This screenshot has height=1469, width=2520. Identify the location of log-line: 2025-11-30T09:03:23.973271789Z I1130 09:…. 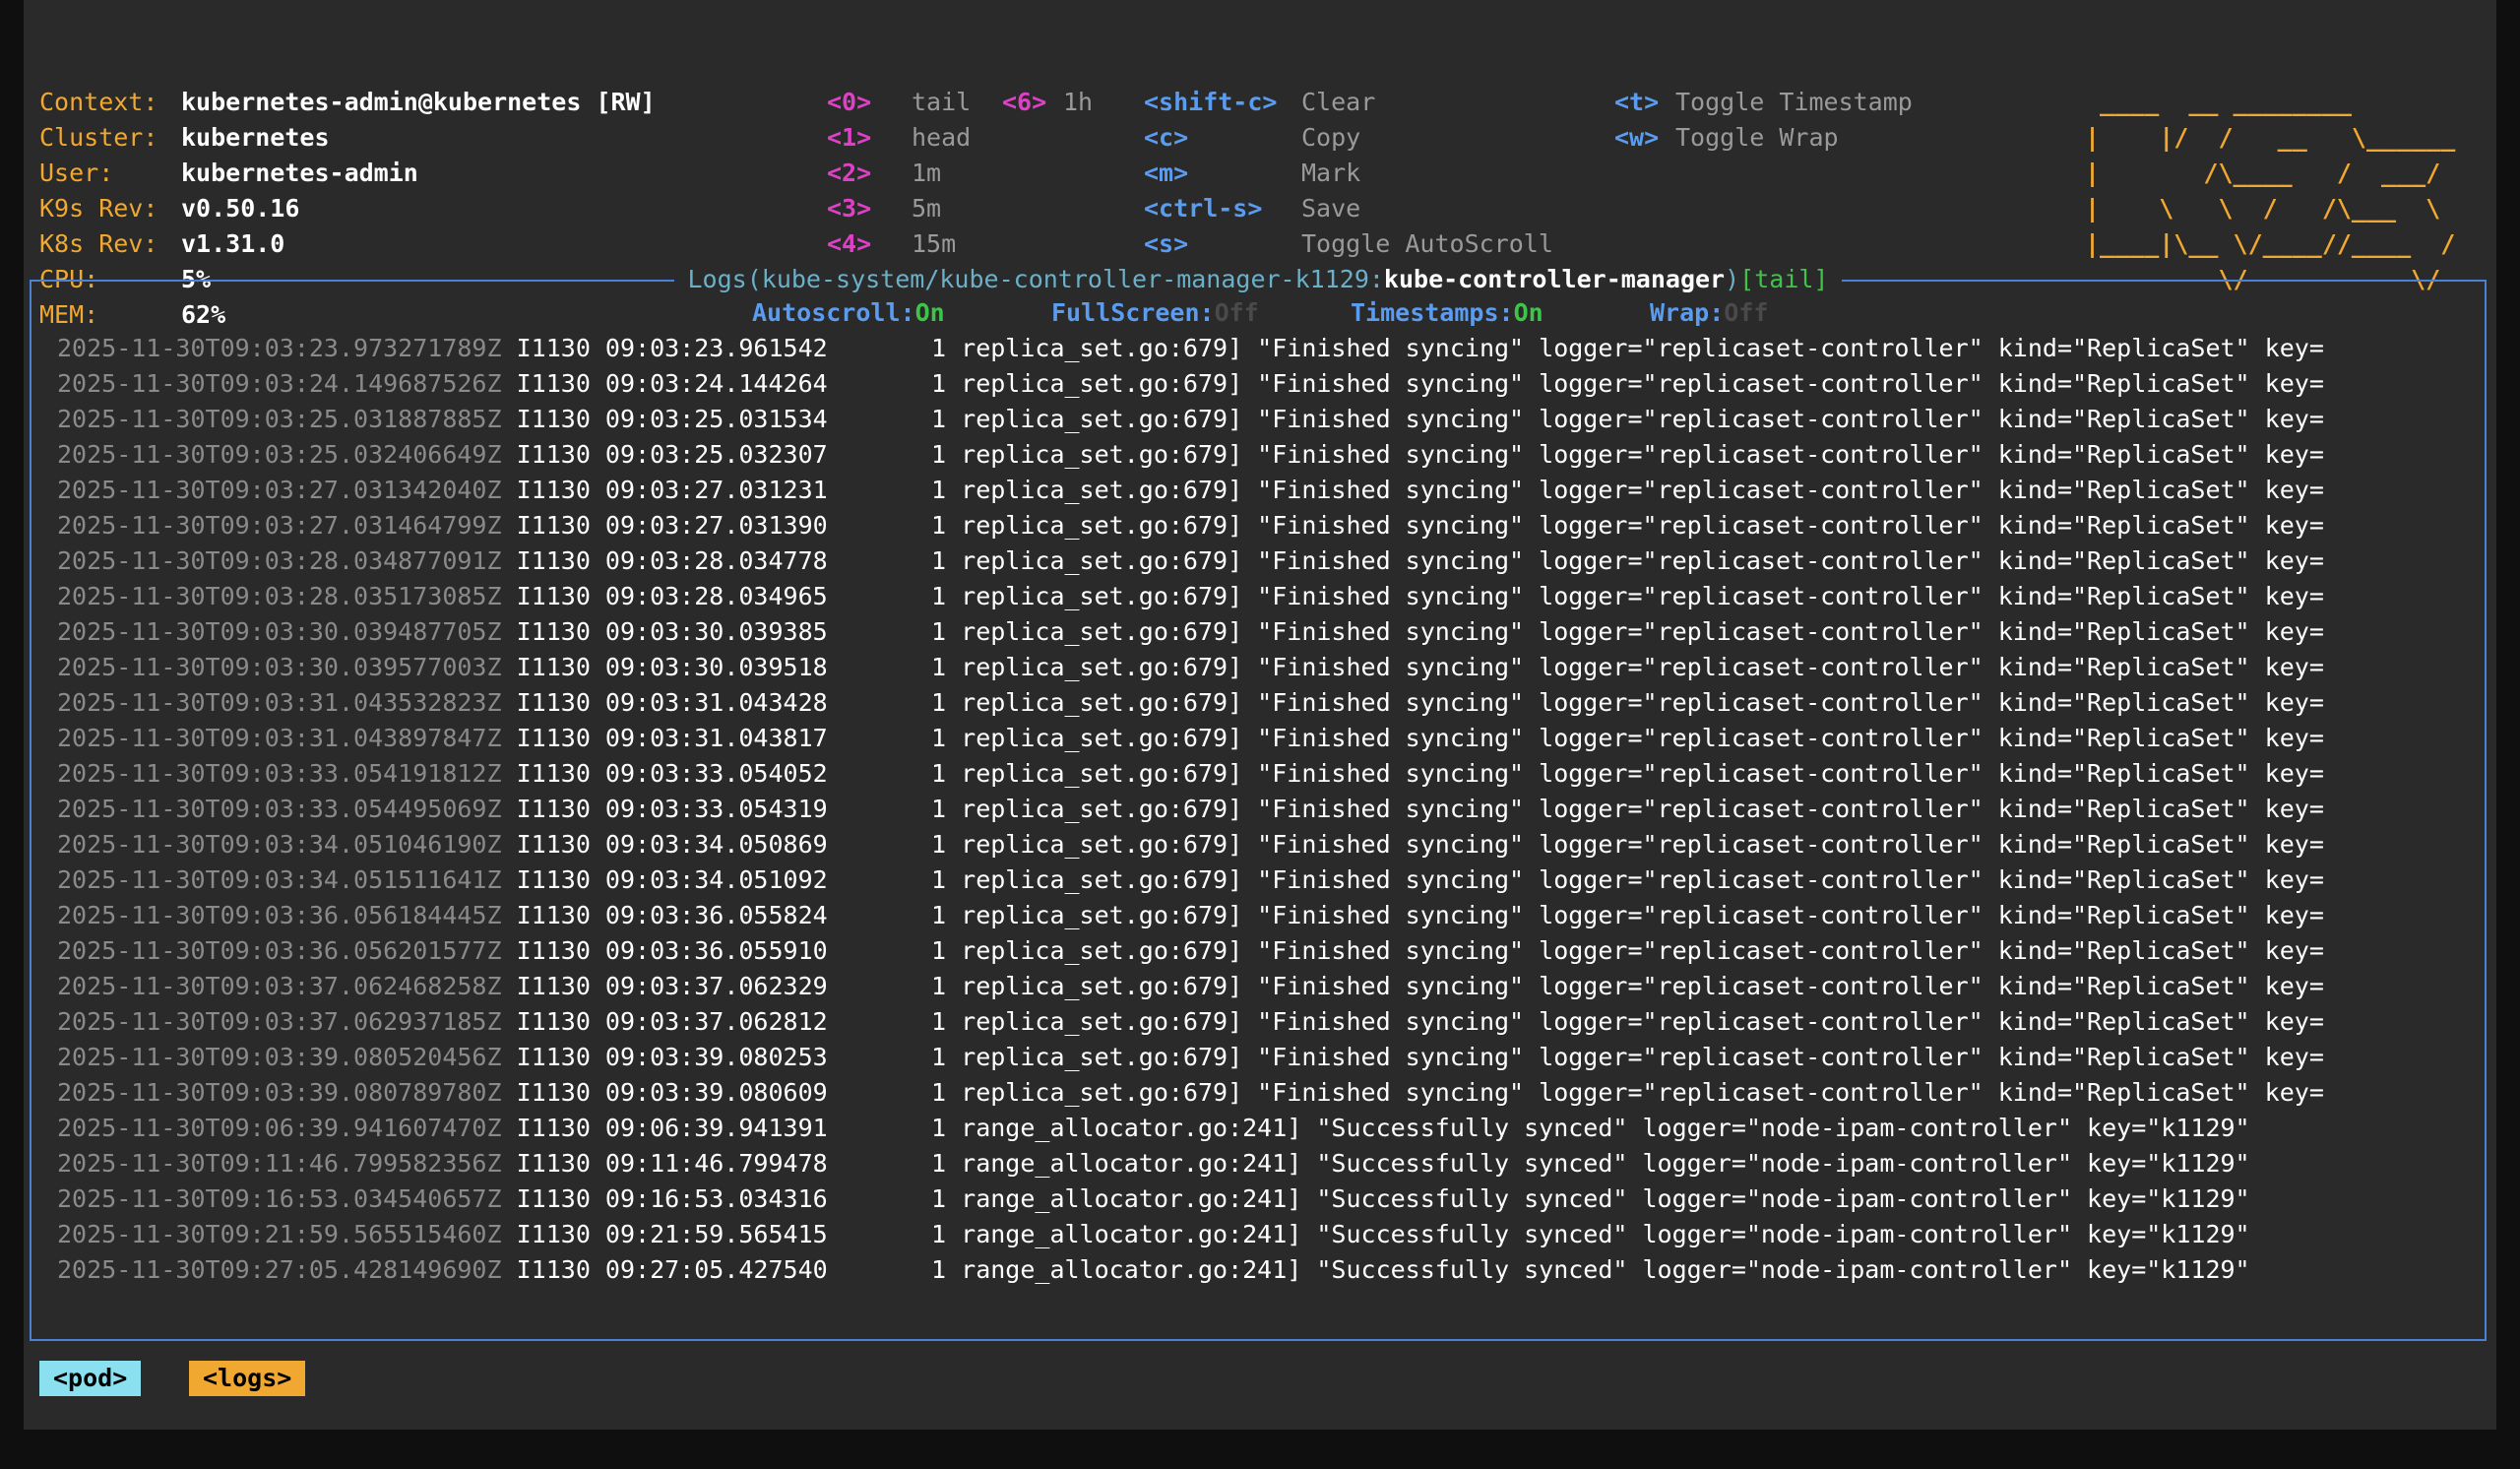
(1261, 348).